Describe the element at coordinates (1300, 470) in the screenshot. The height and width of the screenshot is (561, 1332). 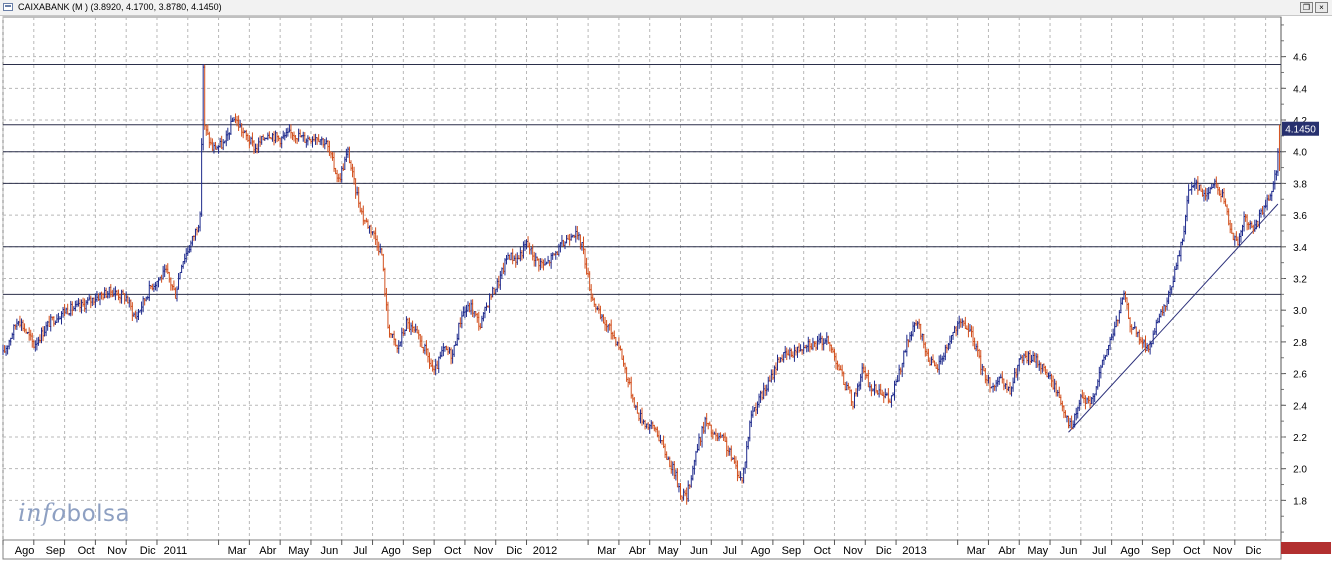
I see `y-tick-label: 2.0` at that location.